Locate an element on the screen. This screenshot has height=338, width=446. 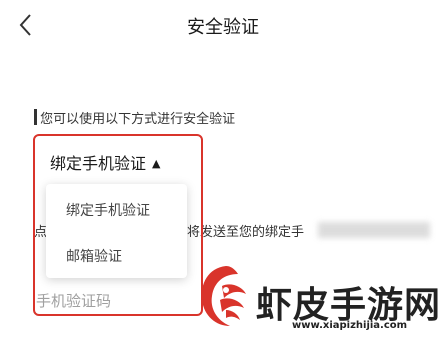
verification-hint: 您可以使用以下方式进行安全验证 is located at coordinates (138, 119).